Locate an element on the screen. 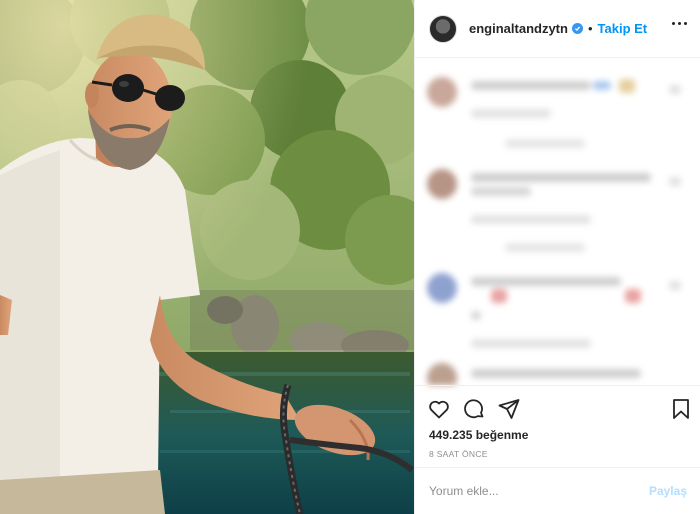 This screenshot has height=514, width=700. follow-button: Takip Et is located at coordinates (623, 28).